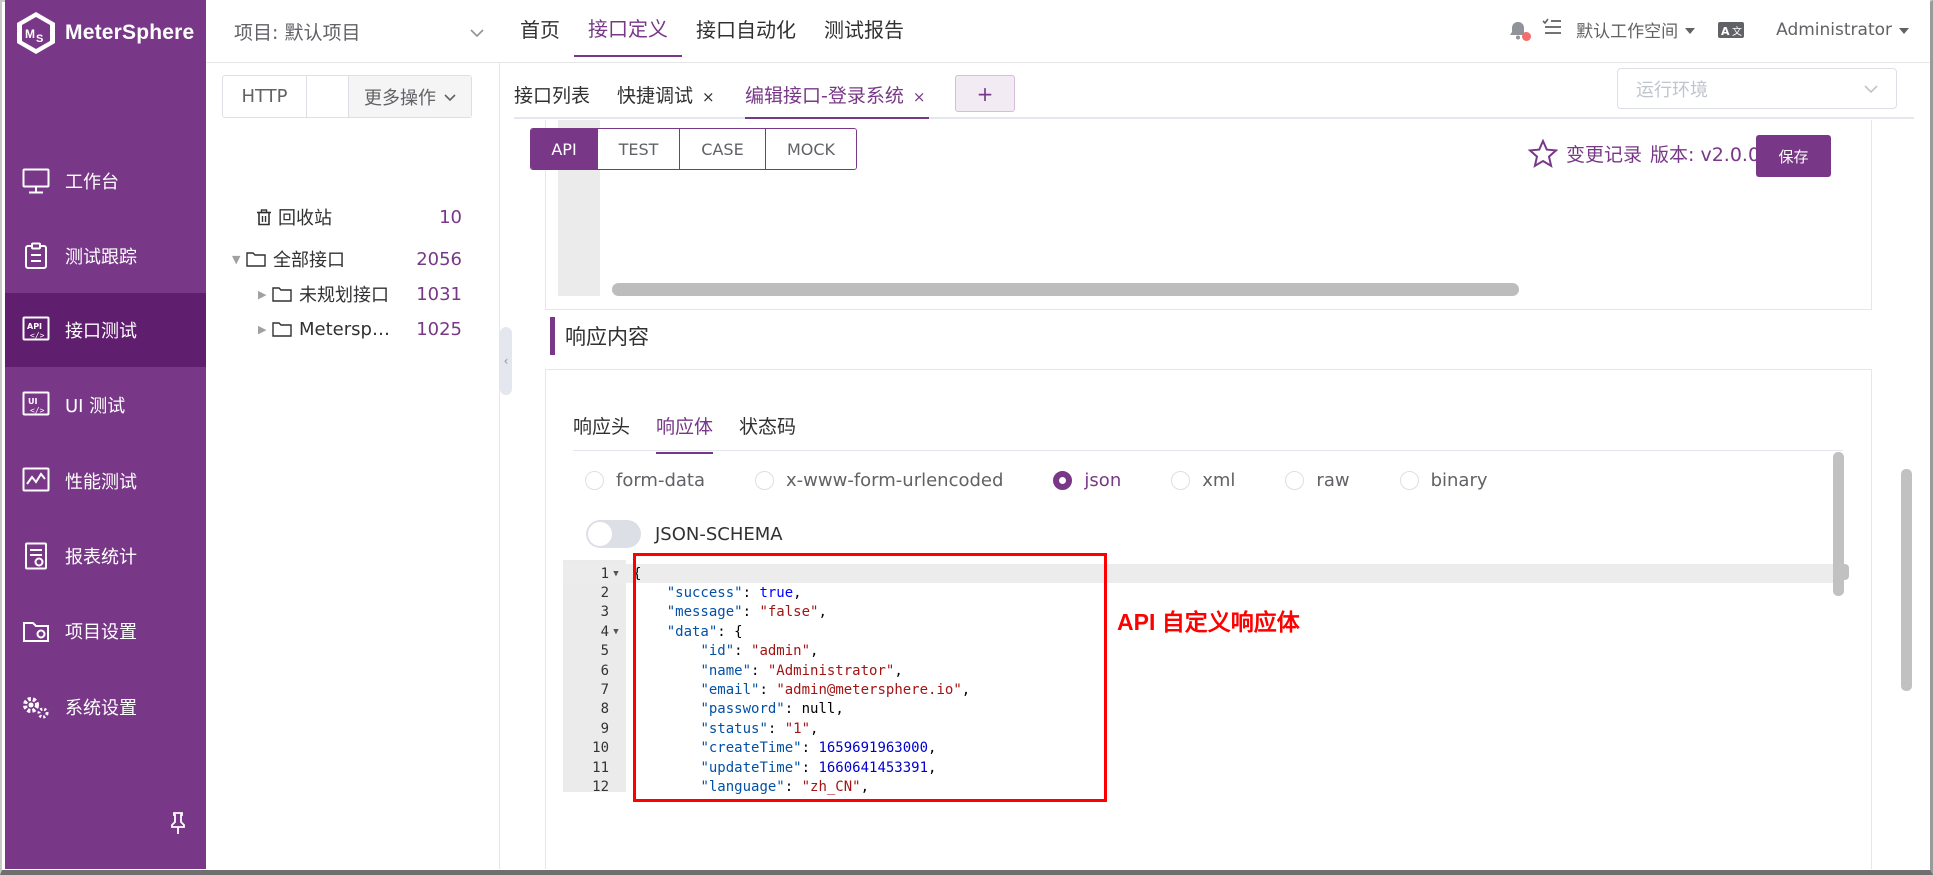 The image size is (1933, 875). Describe the element at coordinates (1543, 153) in the screenshot. I see `star-icon` at that location.